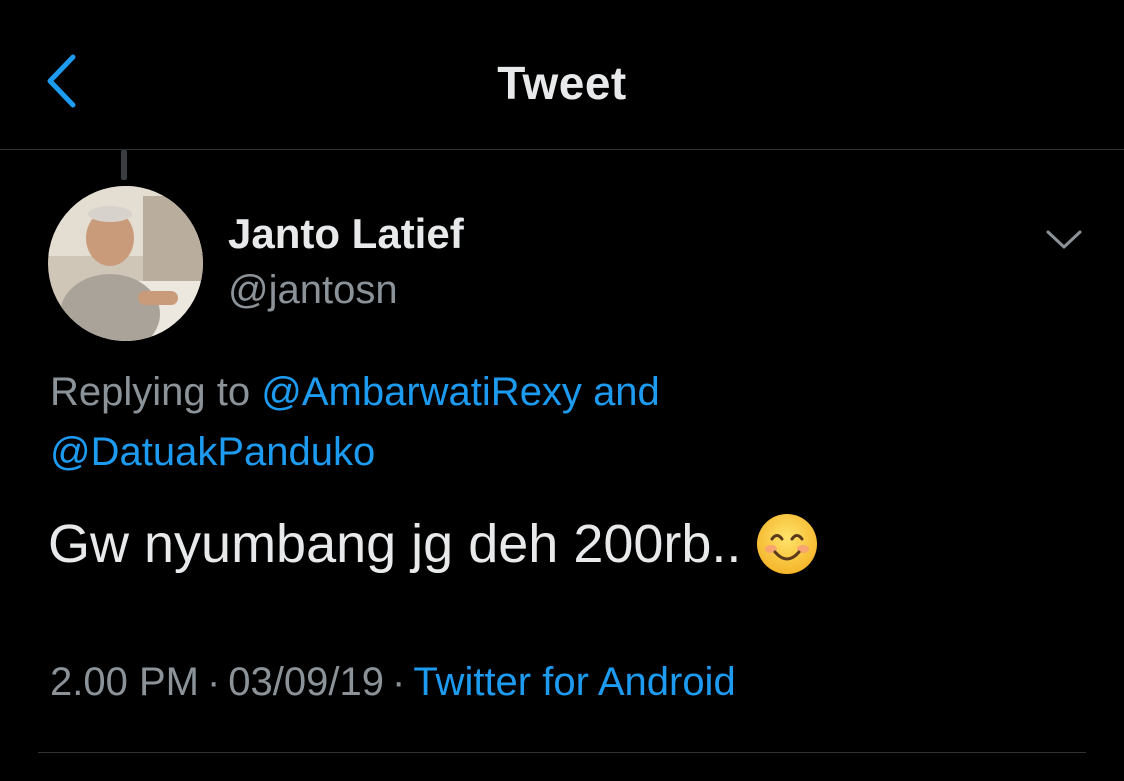 The width and height of the screenshot is (1124, 781). Describe the element at coordinates (124, 165) in the screenshot. I see `thread-connector-line` at that location.